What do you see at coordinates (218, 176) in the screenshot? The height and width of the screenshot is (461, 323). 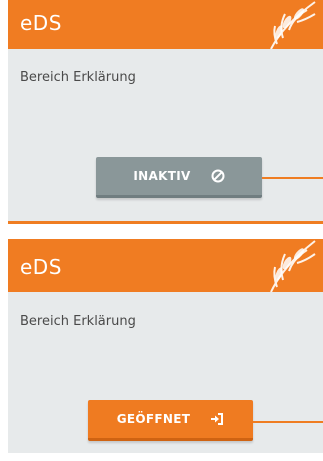 I see `ban-icon` at bounding box center [218, 176].